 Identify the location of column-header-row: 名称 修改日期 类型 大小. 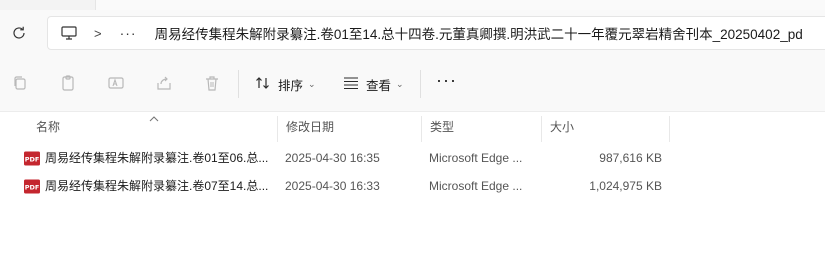
(412, 129).